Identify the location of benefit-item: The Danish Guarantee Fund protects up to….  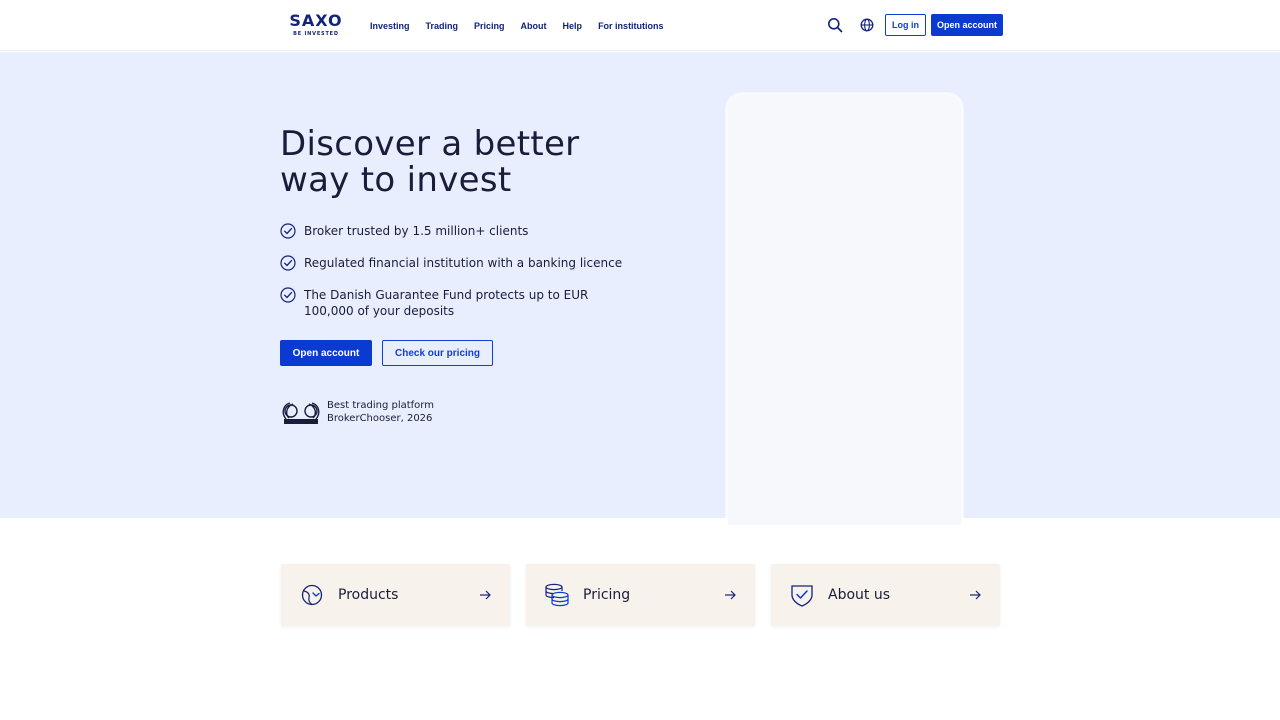
(460, 303).